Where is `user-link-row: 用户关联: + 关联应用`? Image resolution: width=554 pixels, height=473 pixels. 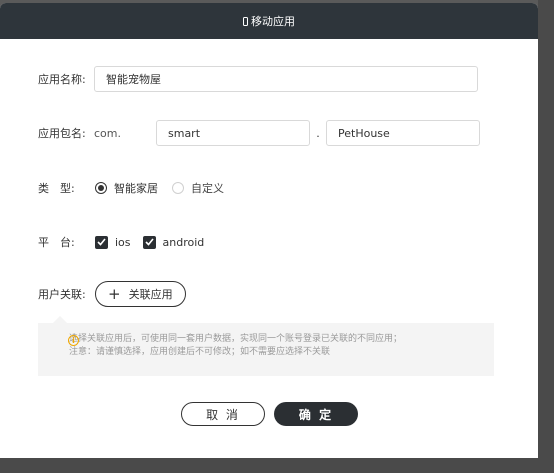 user-link-row: 用户关联: + 关联应用 is located at coordinates (112, 294).